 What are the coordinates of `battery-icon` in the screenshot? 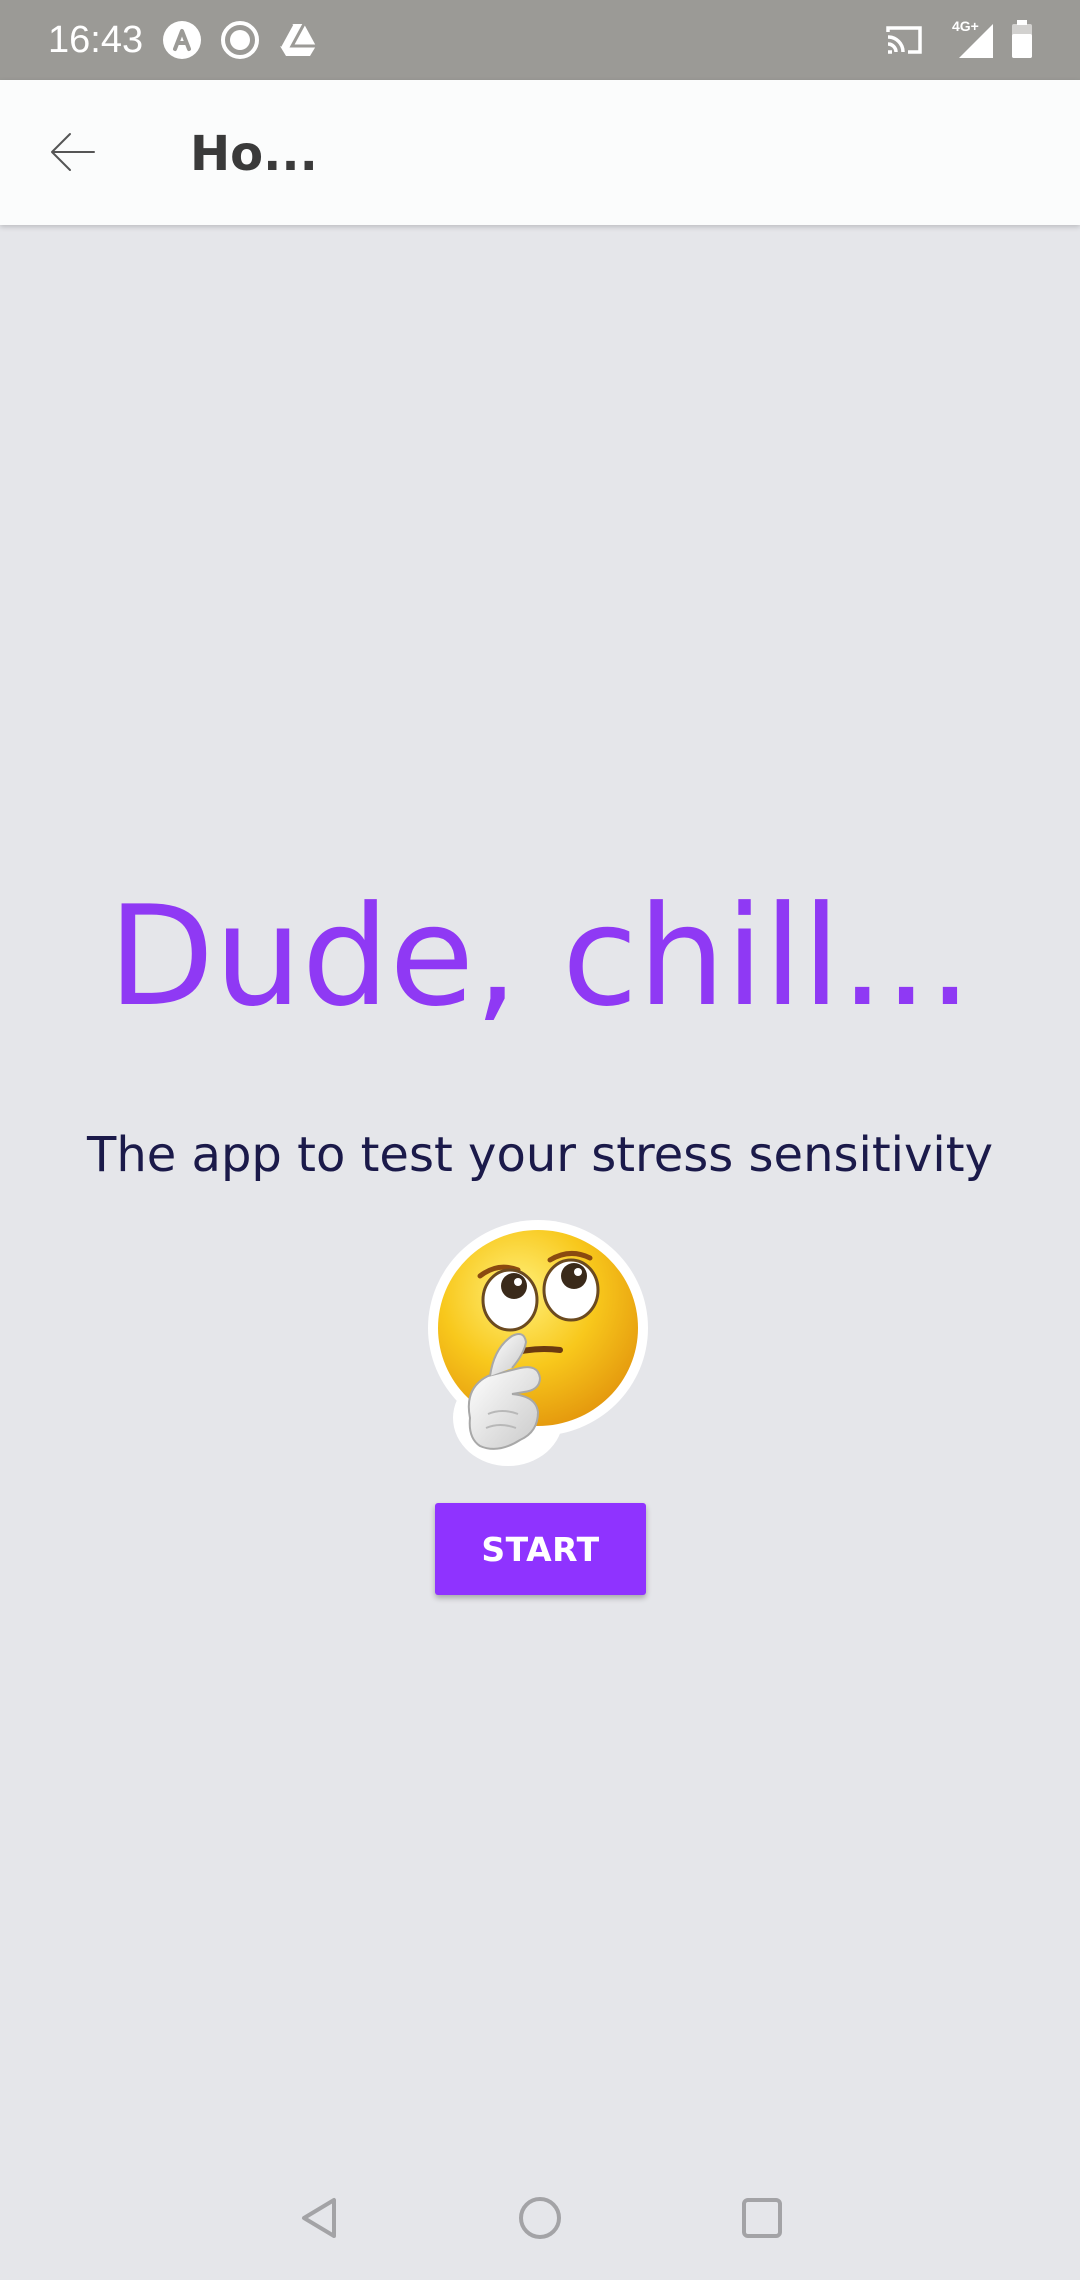 It's located at (1022, 42).